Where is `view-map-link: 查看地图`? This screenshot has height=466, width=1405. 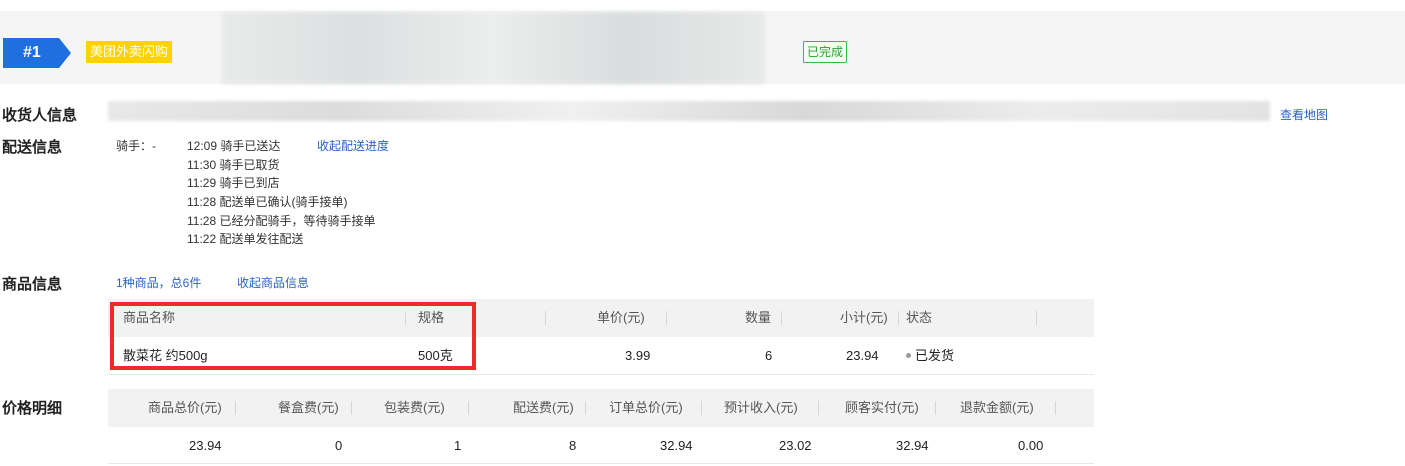
view-map-link: 查看地图 is located at coordinates (1304, 114).